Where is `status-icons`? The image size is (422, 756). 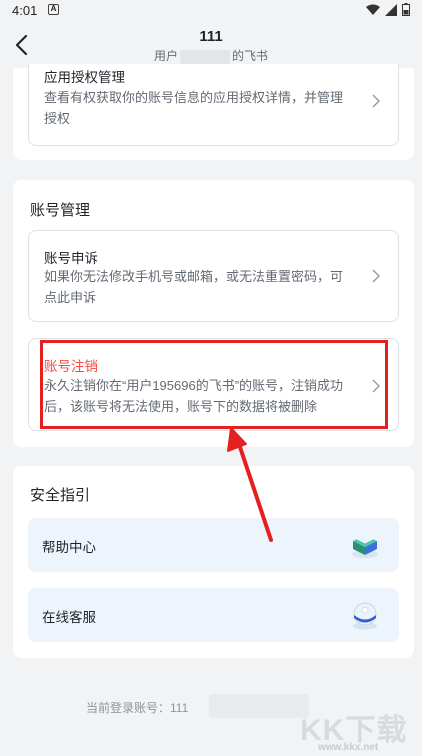
status-icons is located at coordinates (388, 9).